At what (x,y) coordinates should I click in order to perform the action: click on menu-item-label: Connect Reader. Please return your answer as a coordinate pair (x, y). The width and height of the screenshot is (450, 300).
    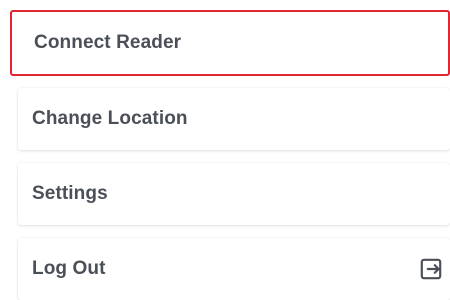
    Looking at the image, I should click on (108, 42).